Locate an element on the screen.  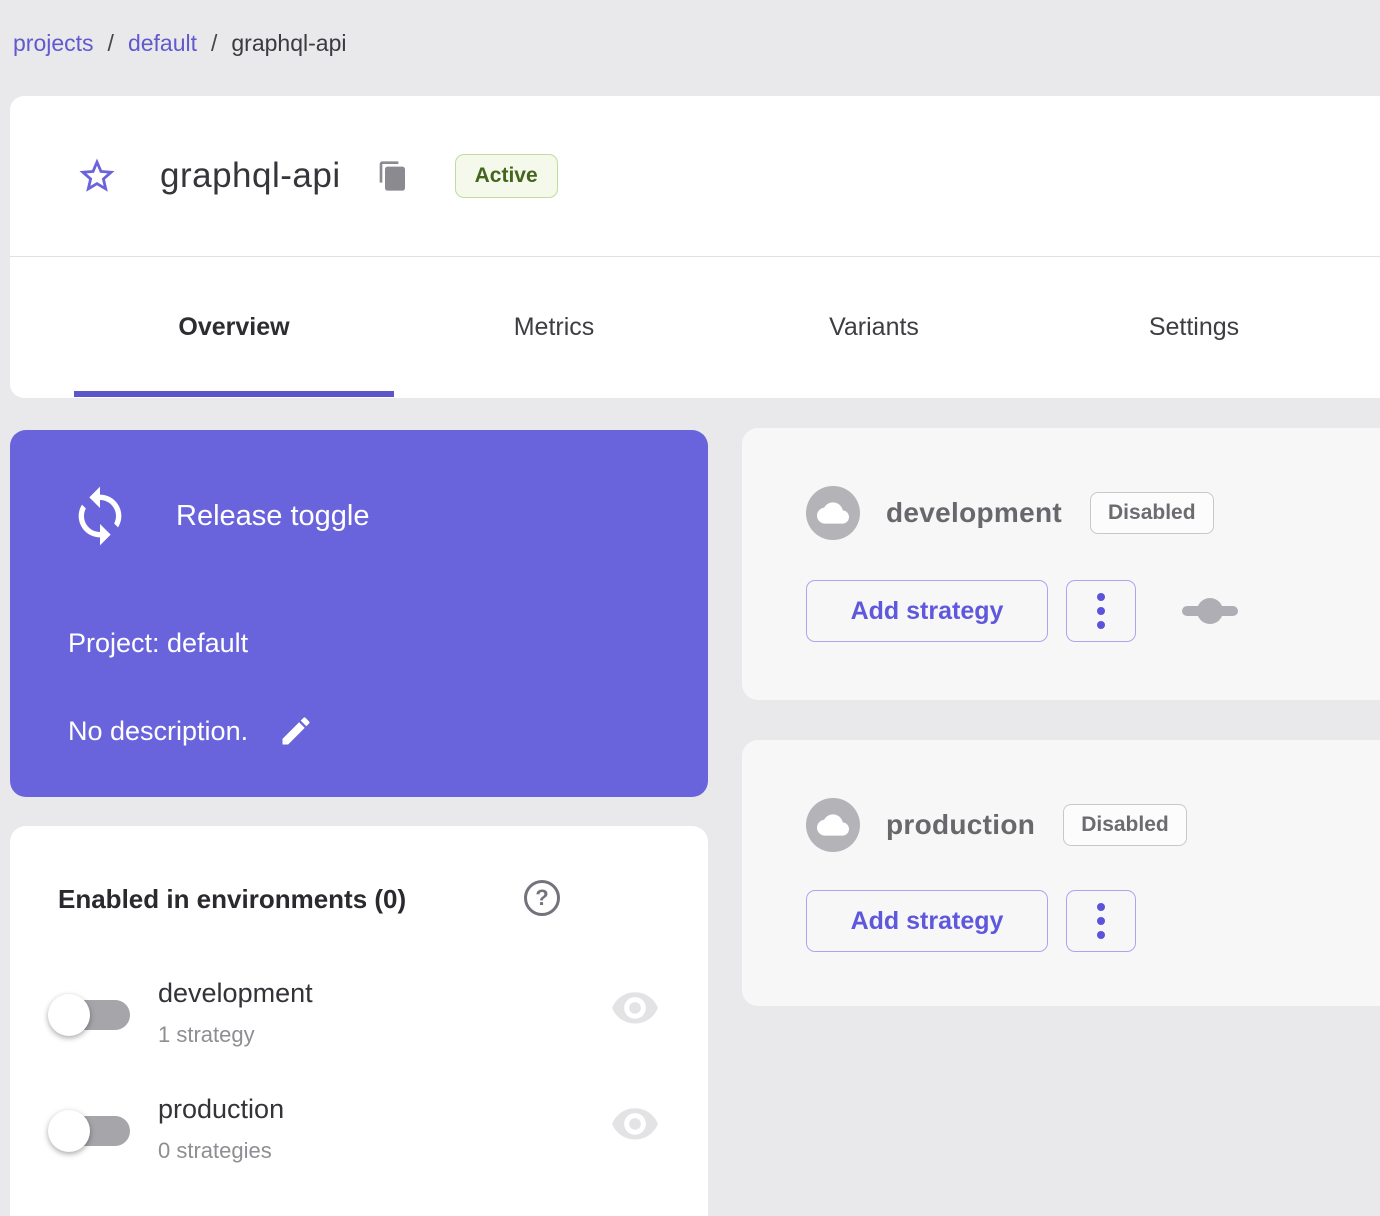
slider-knob is located at coordinates (1210, 611).